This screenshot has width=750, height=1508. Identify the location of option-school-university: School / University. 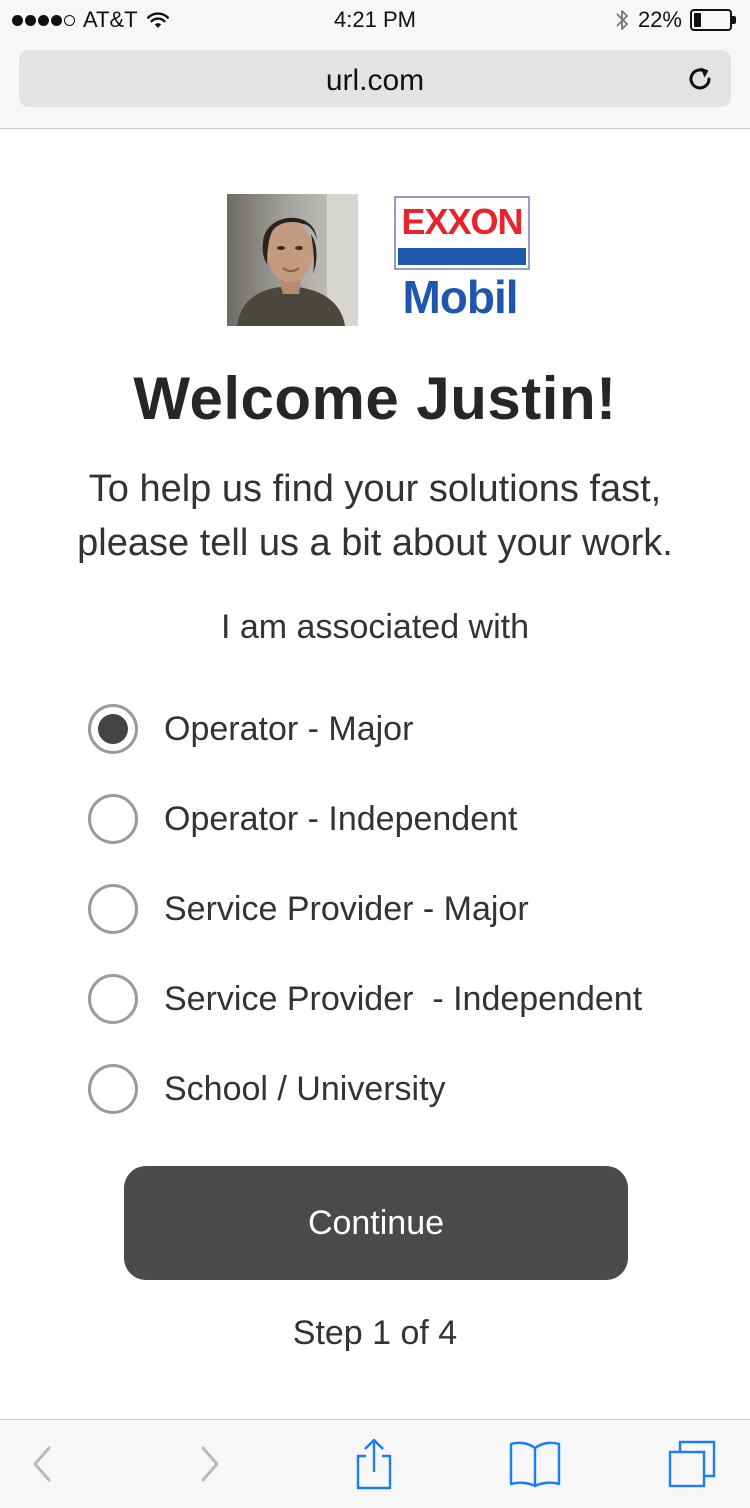
(408, 1089).